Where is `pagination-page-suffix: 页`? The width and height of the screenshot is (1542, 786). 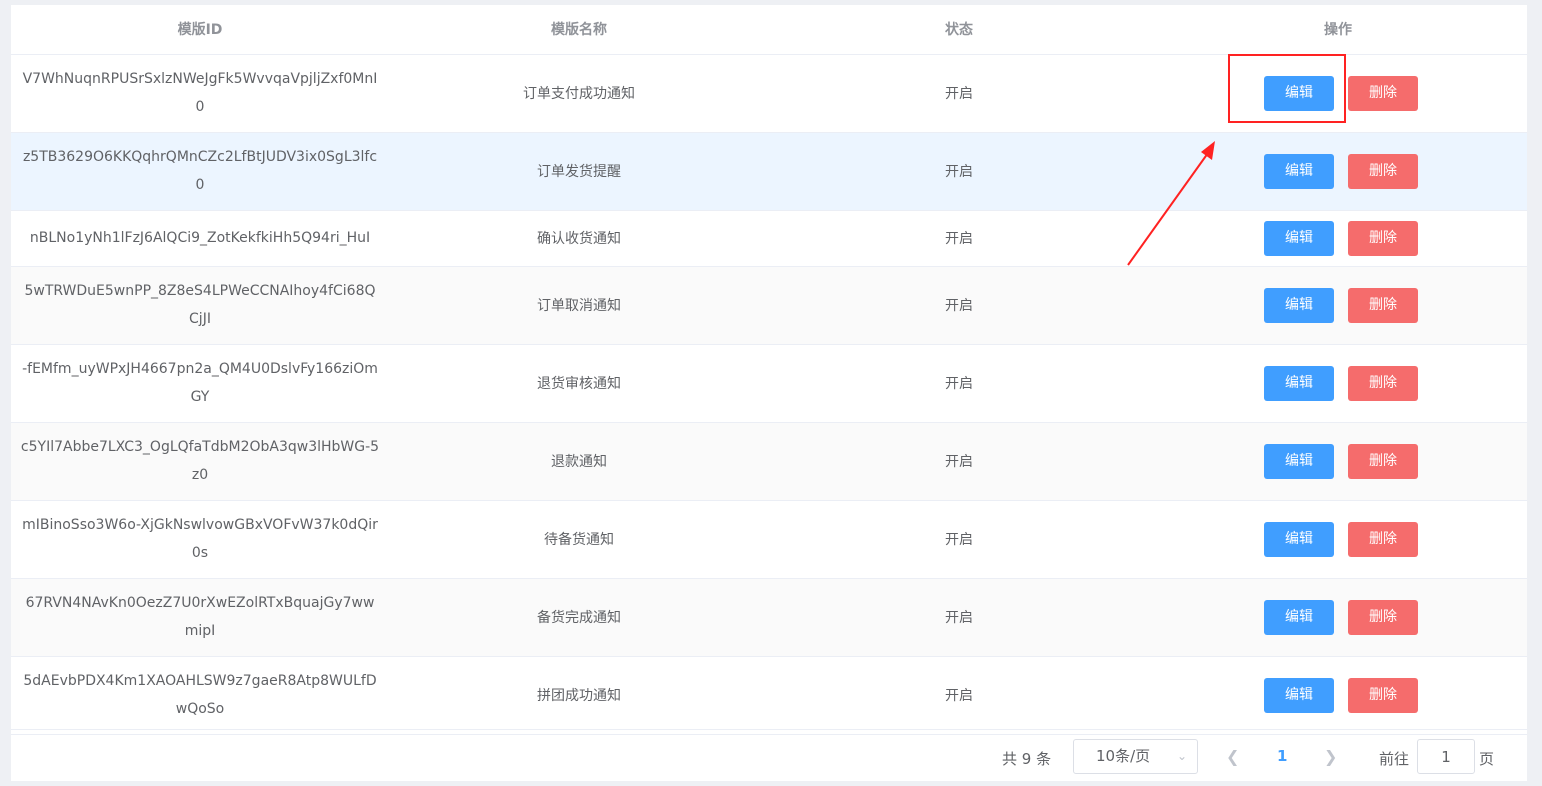 pagination-page-suffix: 页 is located at coordinates (1487, 759).